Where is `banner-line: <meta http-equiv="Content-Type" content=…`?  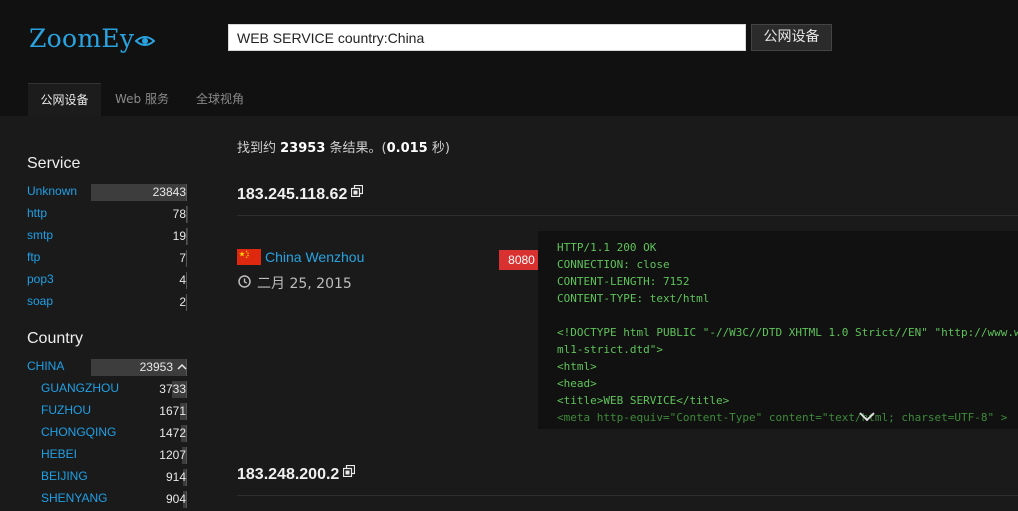
banner-line: <meta http-equiv="Content-Type" content=… is located at coordinates (782, 417).